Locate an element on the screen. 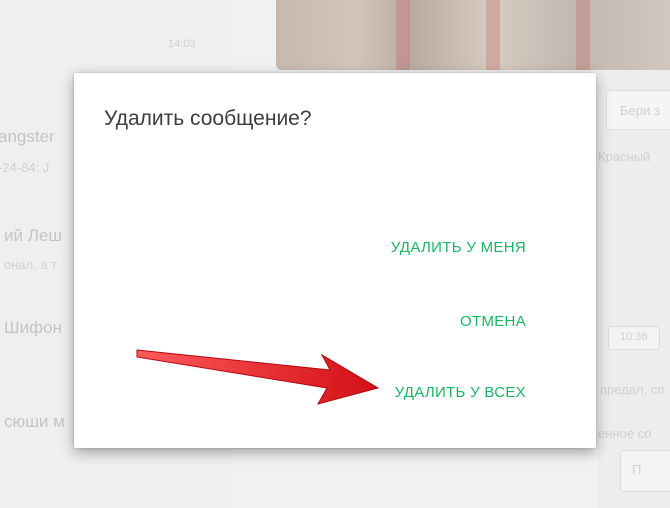 This screenshot has width=670, height=508. dialog-title: Удалить сообщение? is located at coordinates (208, 118).